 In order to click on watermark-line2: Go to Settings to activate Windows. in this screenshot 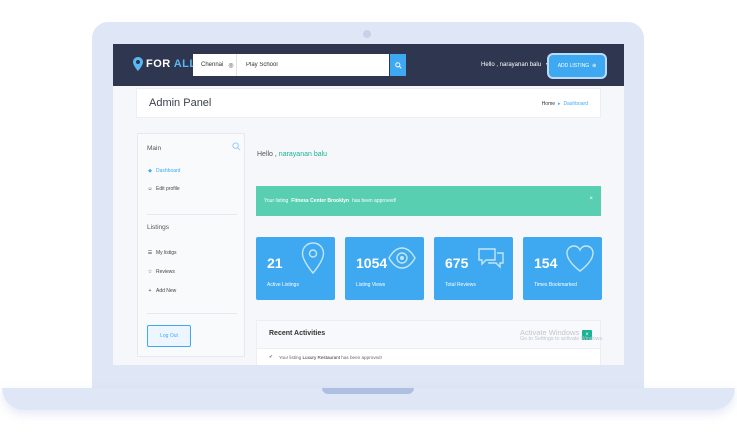, I will do `click(562, 339)`.